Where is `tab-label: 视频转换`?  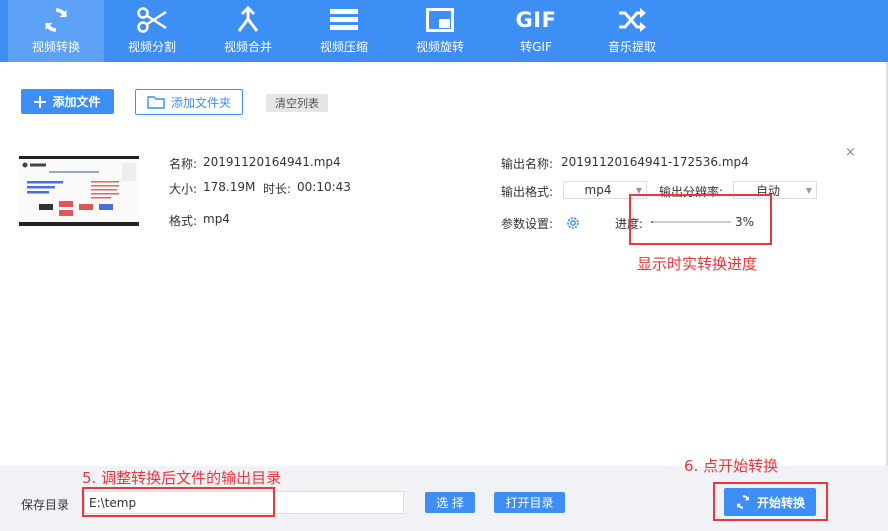
tab-label: 视频转换 is located at coordinates (55, 47).